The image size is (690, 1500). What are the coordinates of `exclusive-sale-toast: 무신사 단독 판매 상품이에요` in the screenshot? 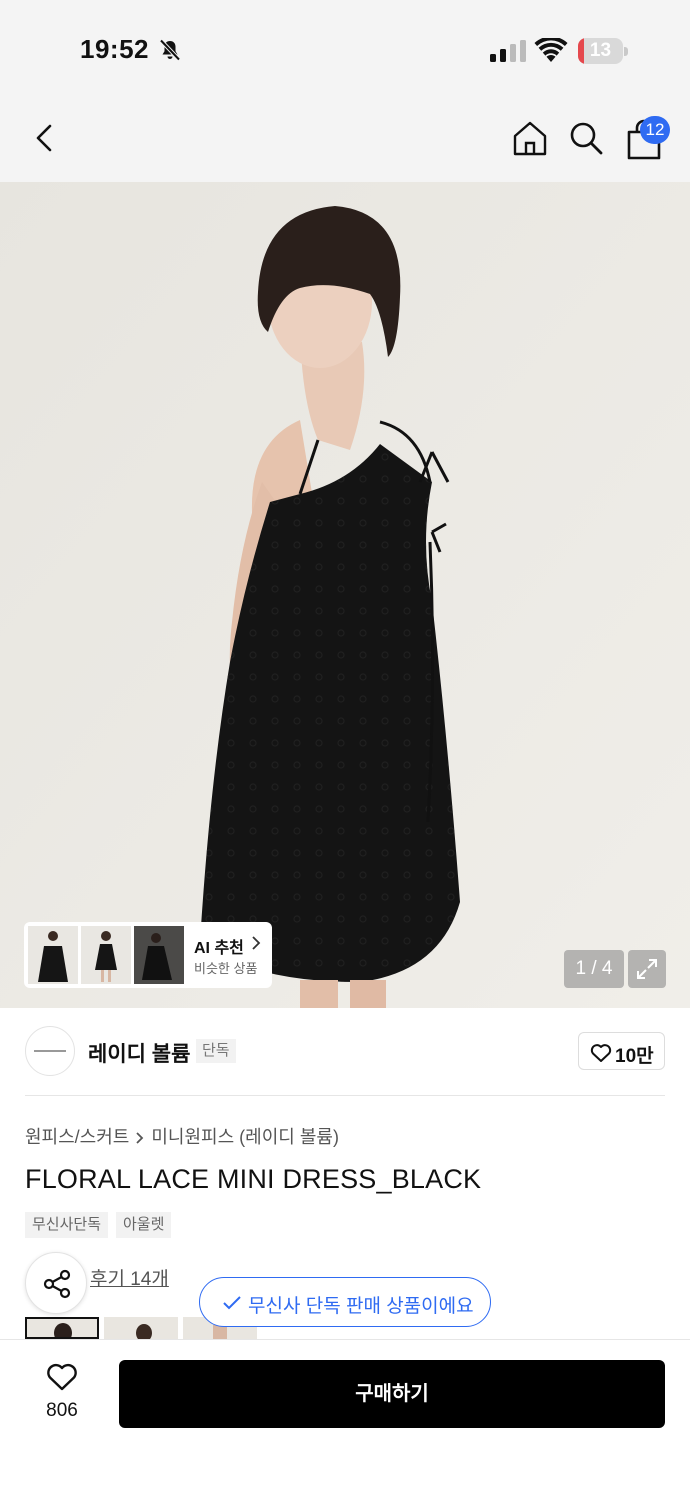 It's located at (345, 1302).